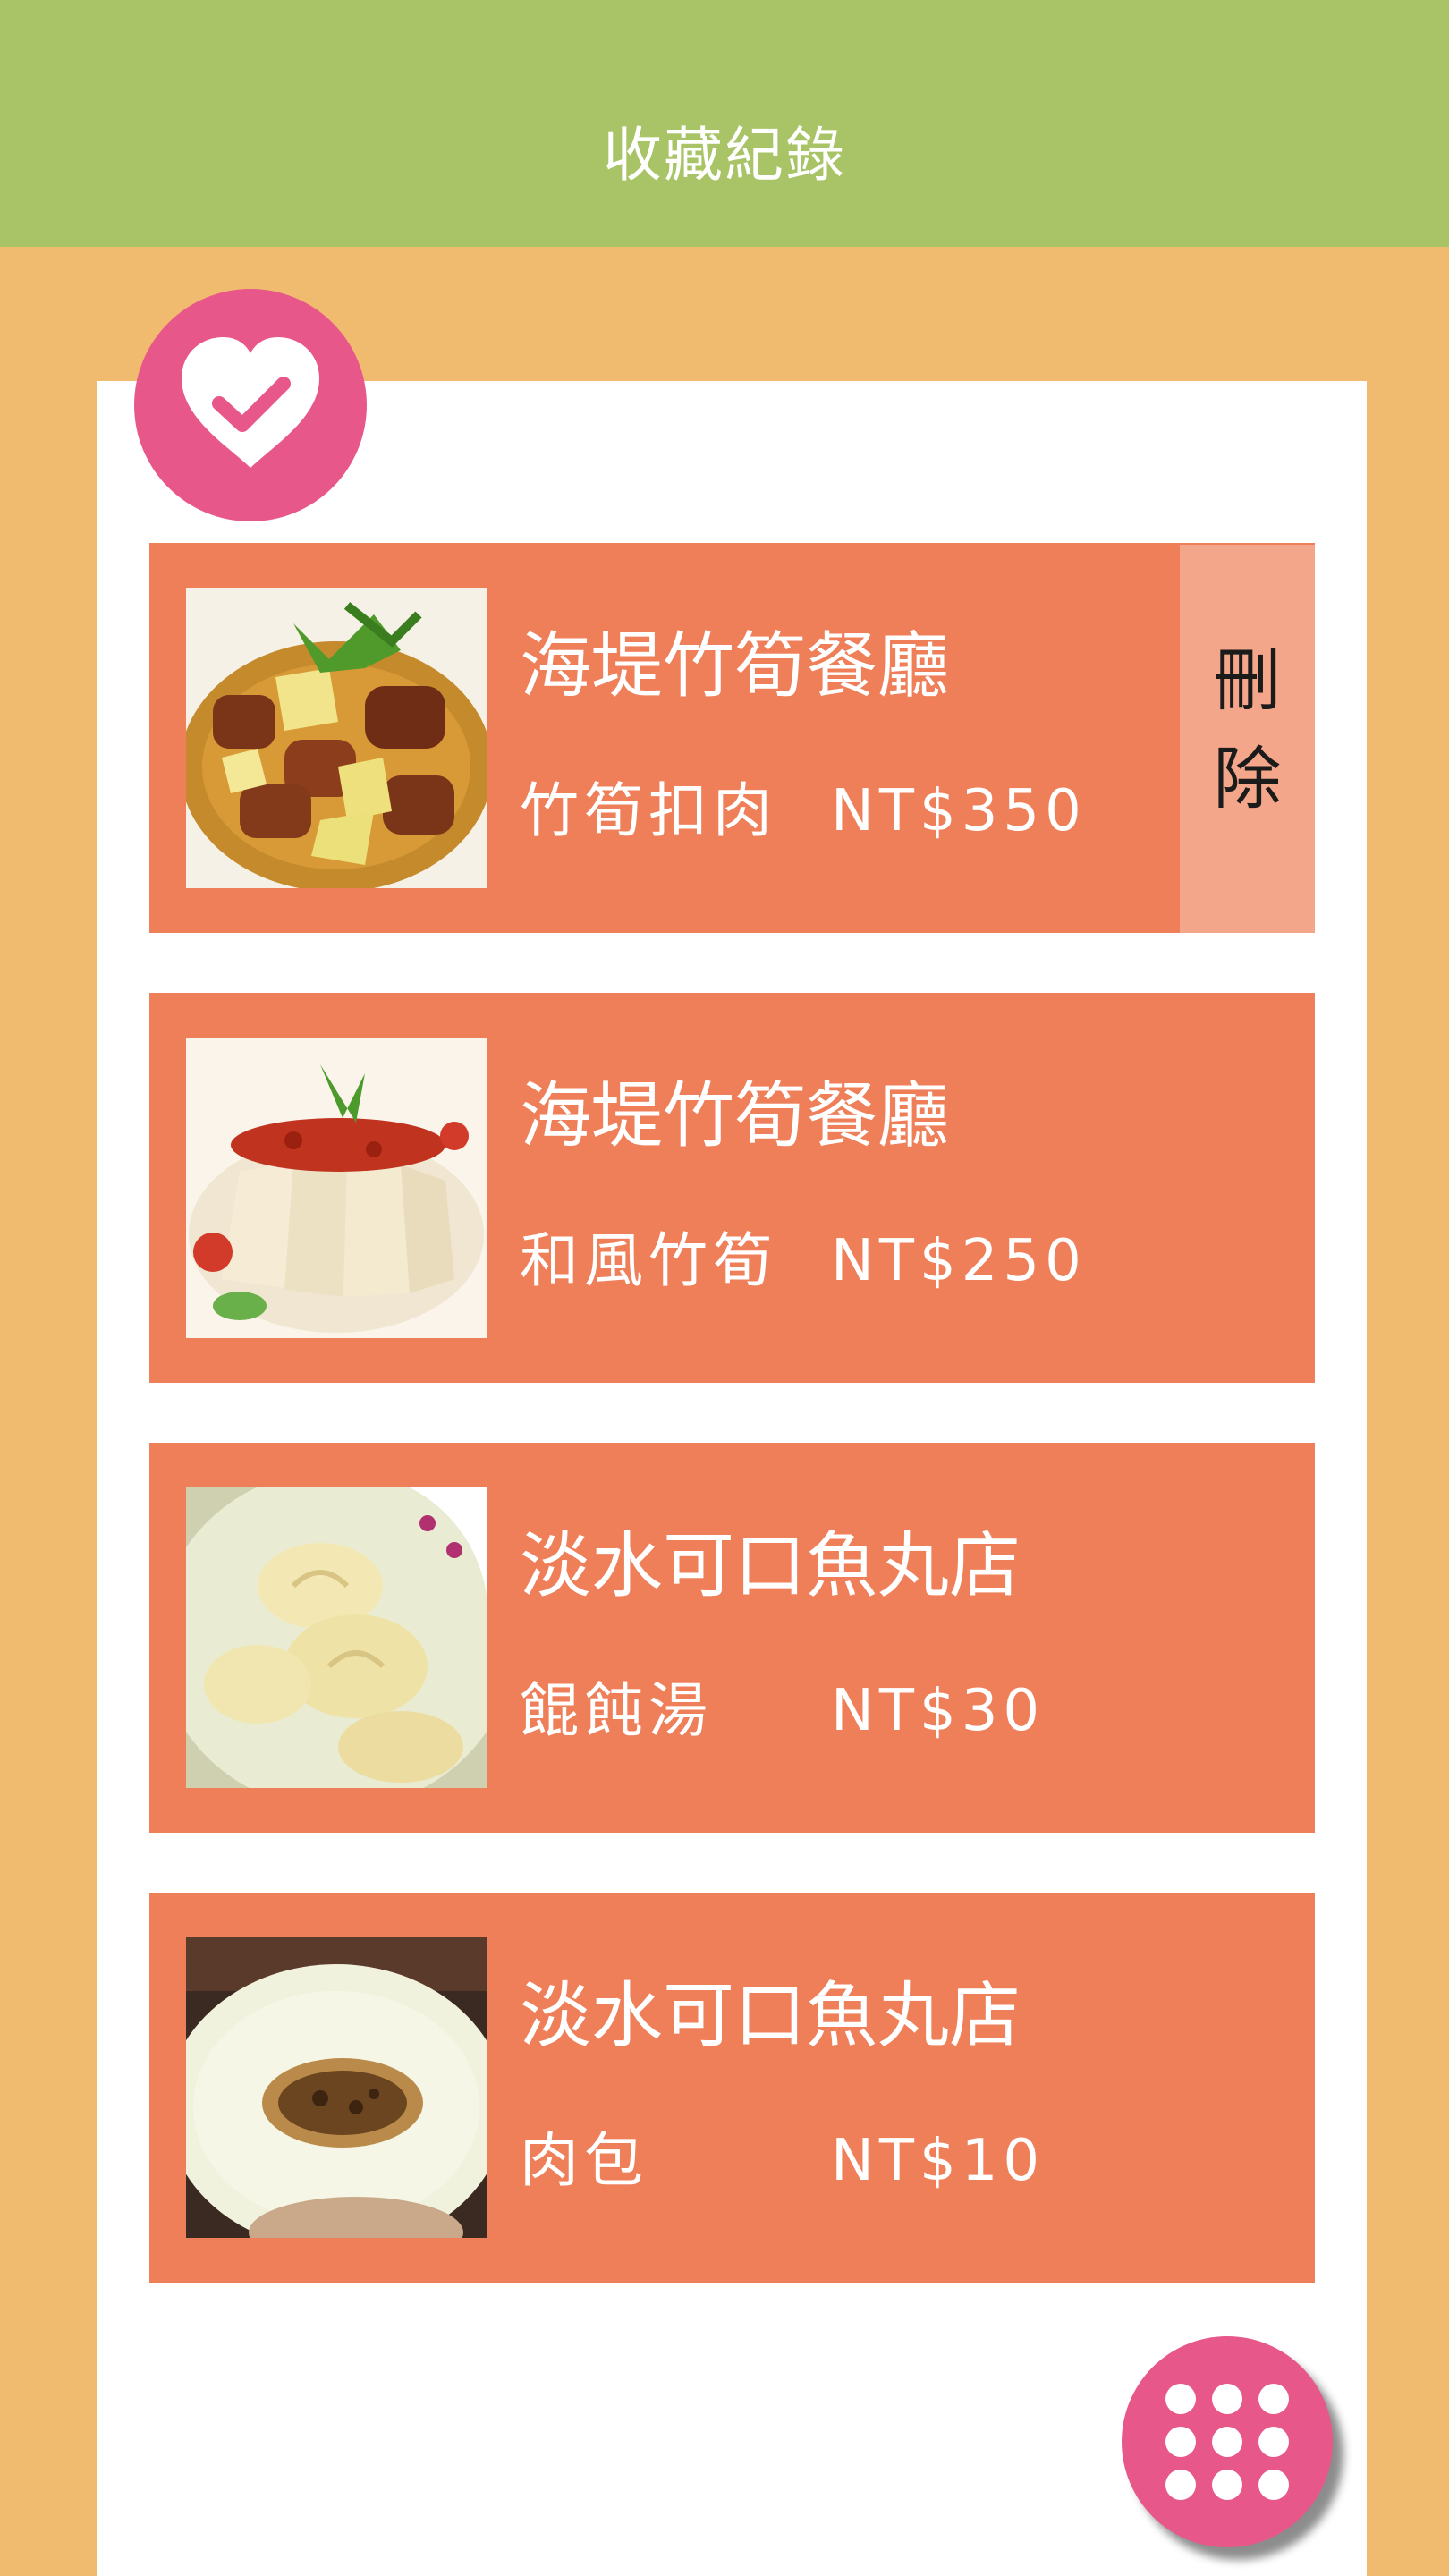 The image size is (1449, 2576). I want to click on menu-button, so click(1227, 2441).